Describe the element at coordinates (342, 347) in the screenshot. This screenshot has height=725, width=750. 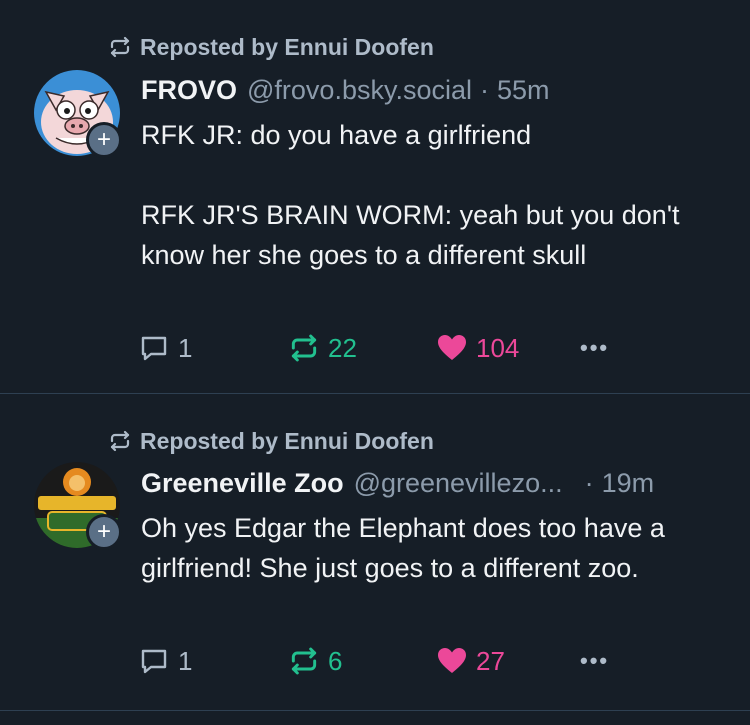
I see `repost-count: 22` at that location.